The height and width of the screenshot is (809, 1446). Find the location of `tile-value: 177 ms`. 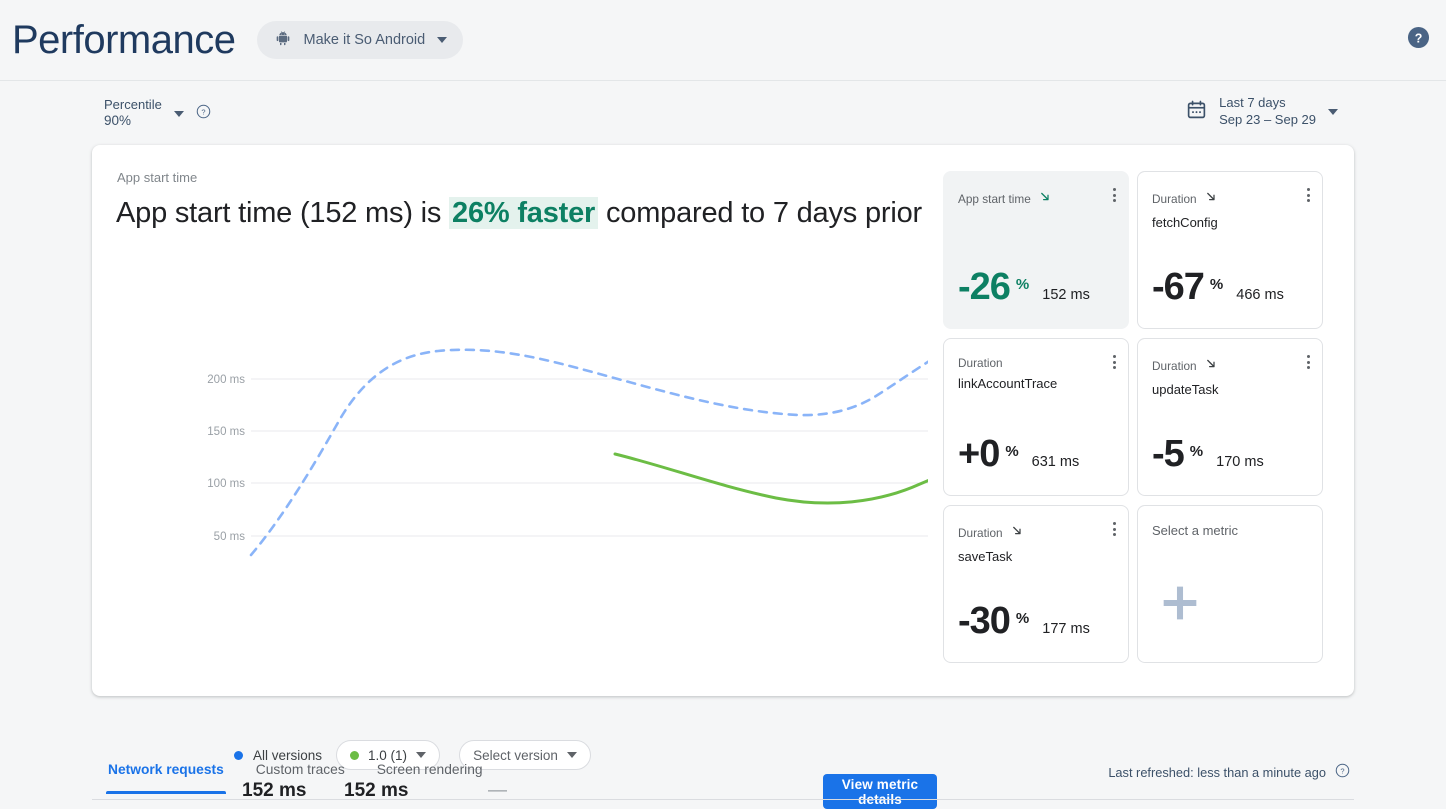

tile-value: 177 ms is located at coordinates (1066, 629).